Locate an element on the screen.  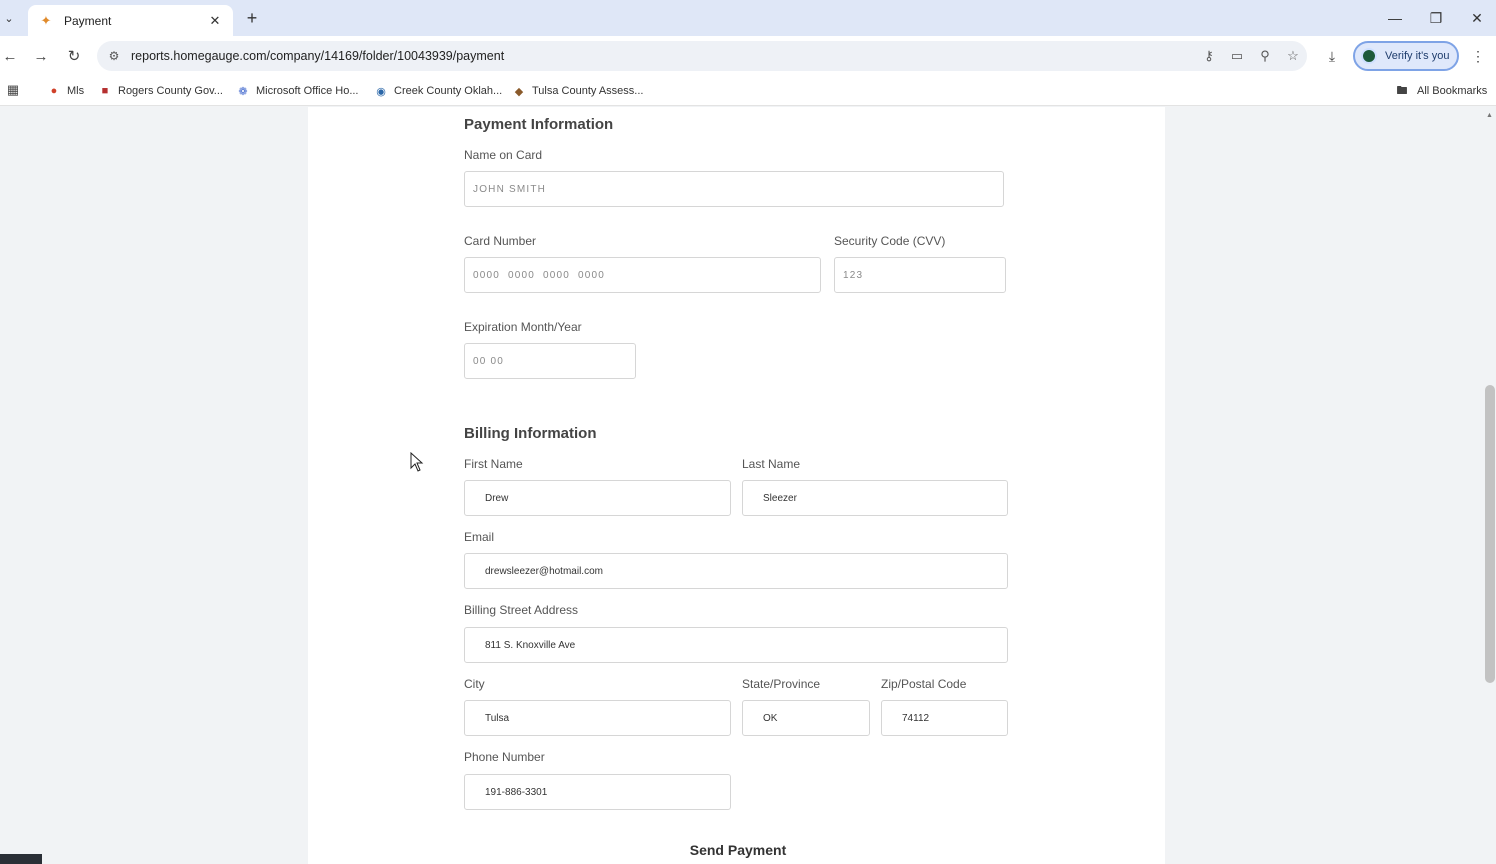
cvv-input: 123 is located at coordinates (920, 275).